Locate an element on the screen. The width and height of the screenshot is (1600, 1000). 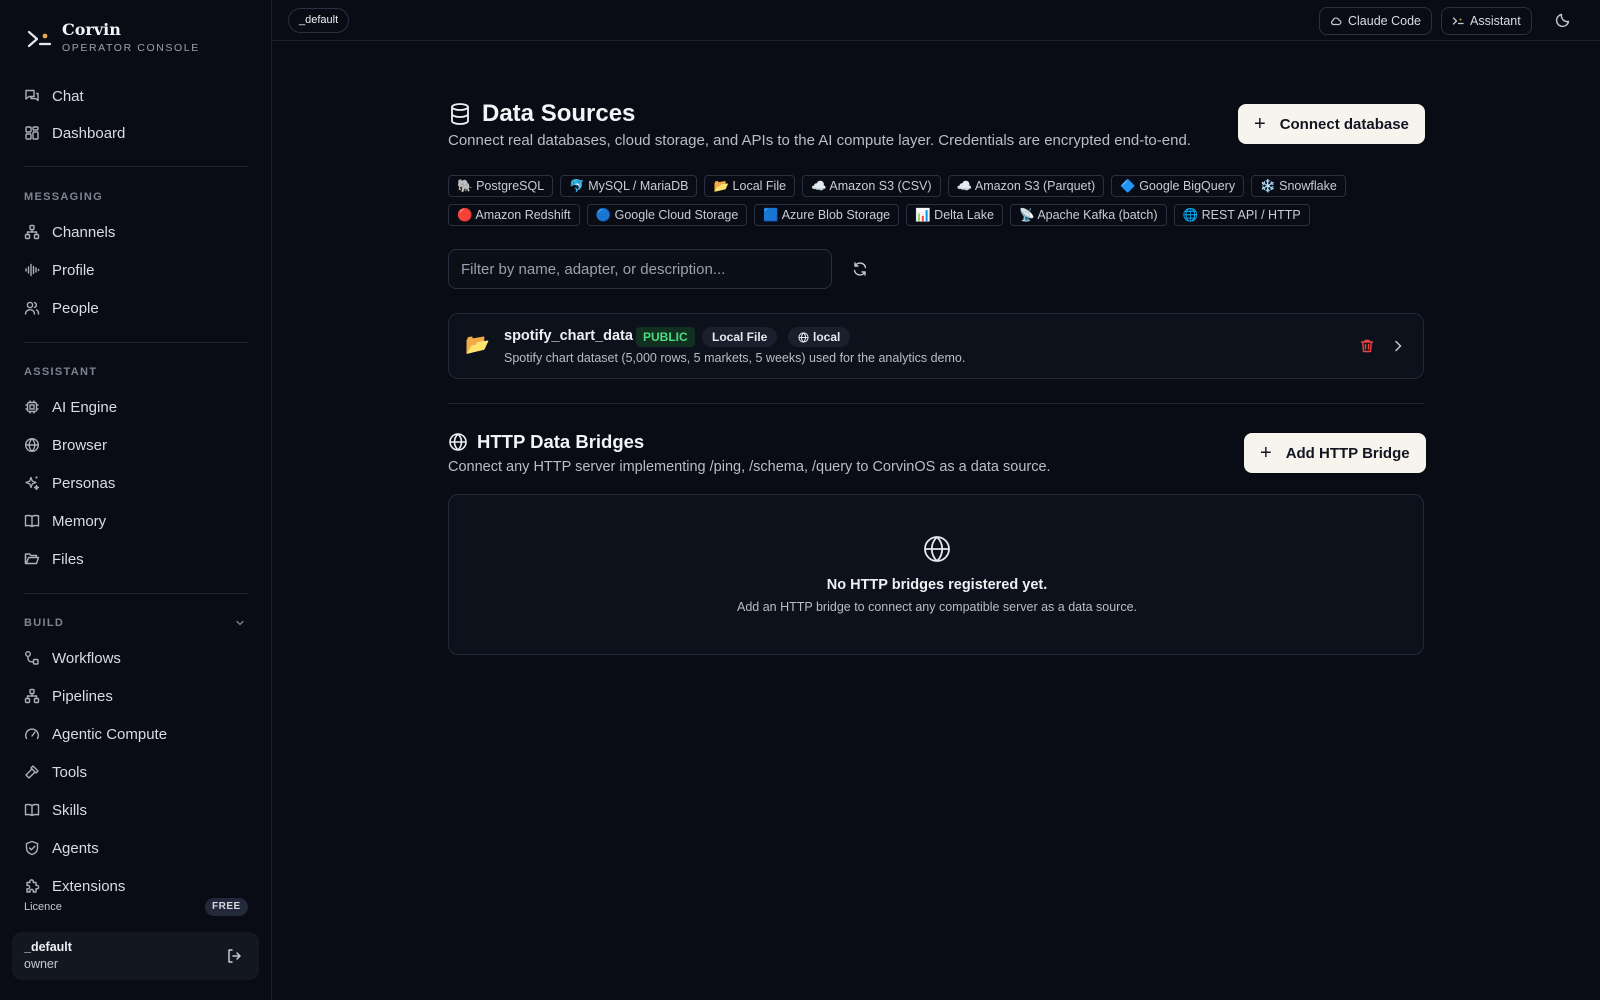
user-role: owner is located at coordinates (41, 964).